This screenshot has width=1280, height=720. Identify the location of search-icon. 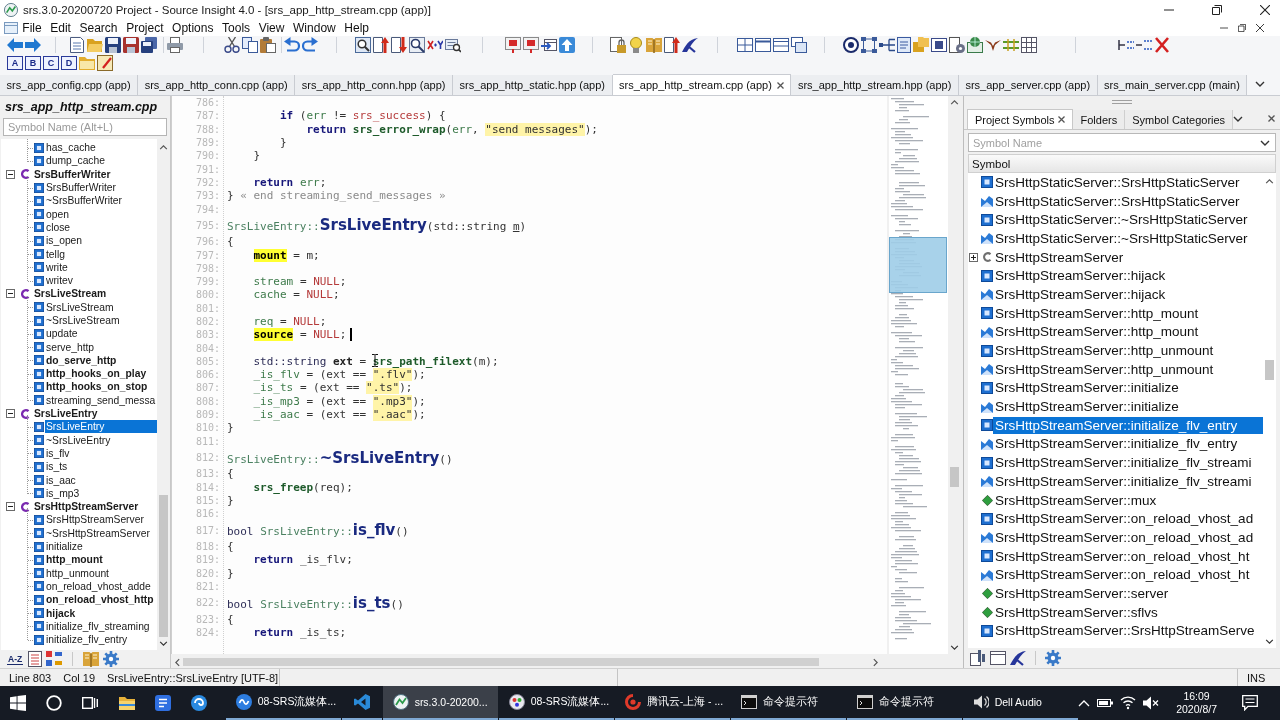
(417, 45).